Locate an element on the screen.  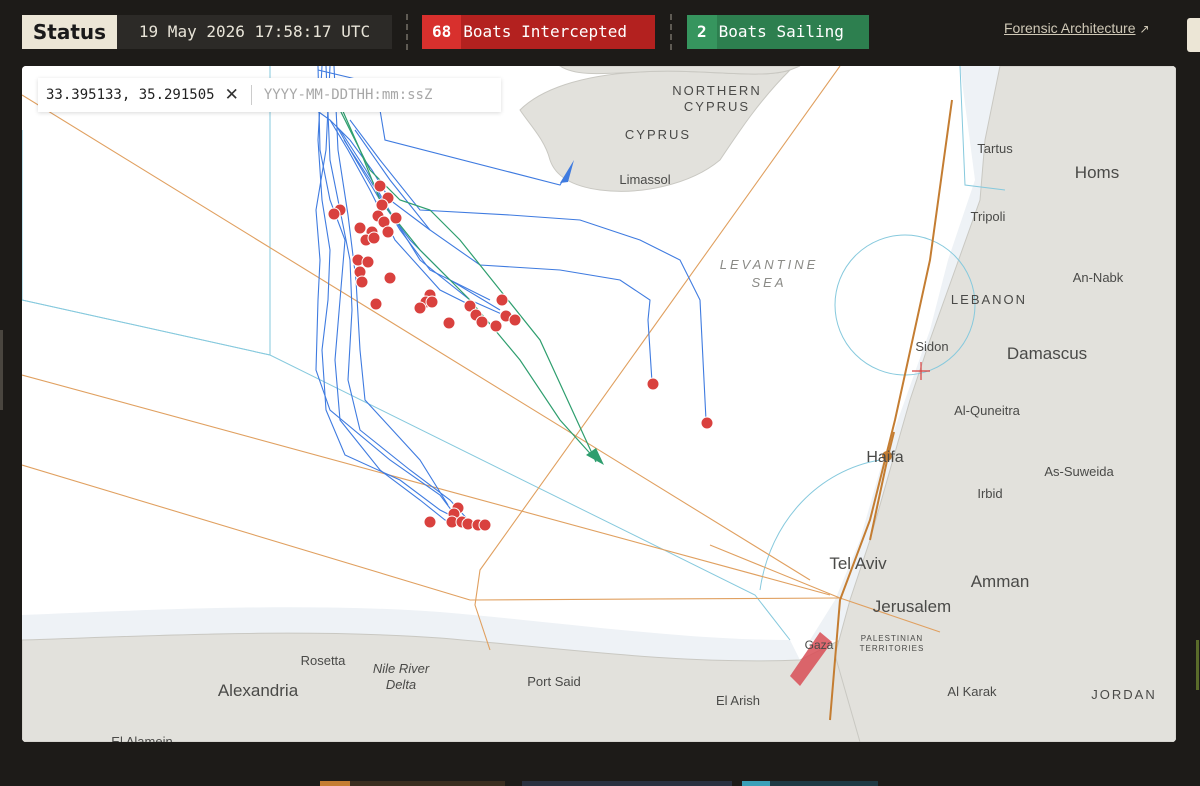
forensic-architecture-link: Forensic Architecture ↗ is located at coordinates (1077, 28).